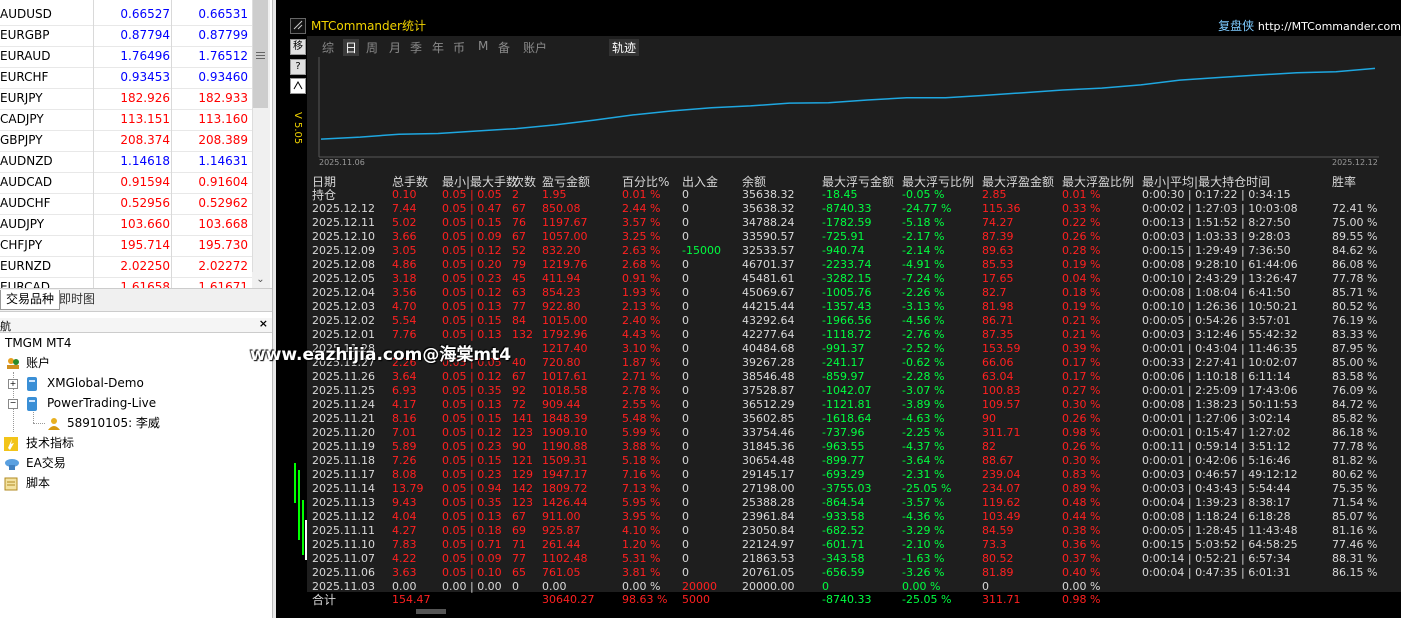  Describe the element at coordinates (145, 182) in the screenshot. I see `bid-cell: 0.91594` at that location.